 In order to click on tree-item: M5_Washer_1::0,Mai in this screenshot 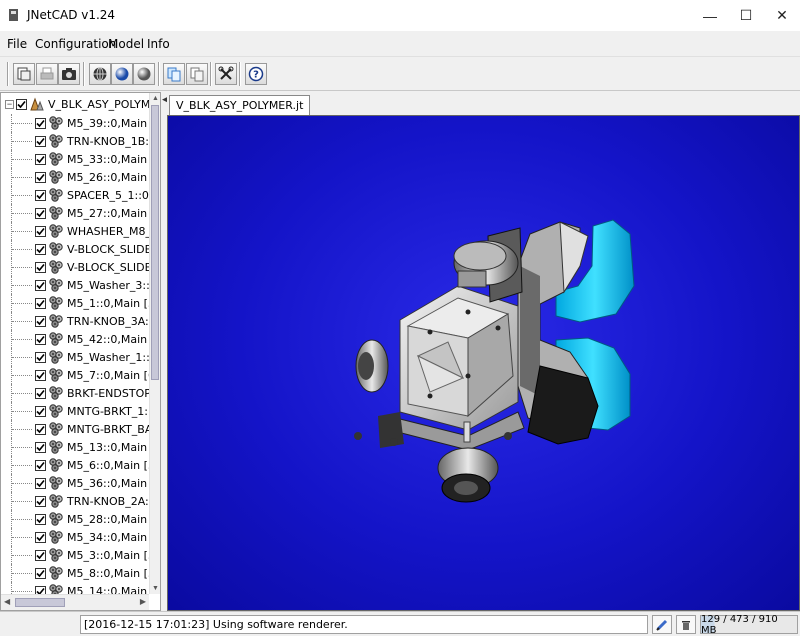, I will do `click(75, 357)`.